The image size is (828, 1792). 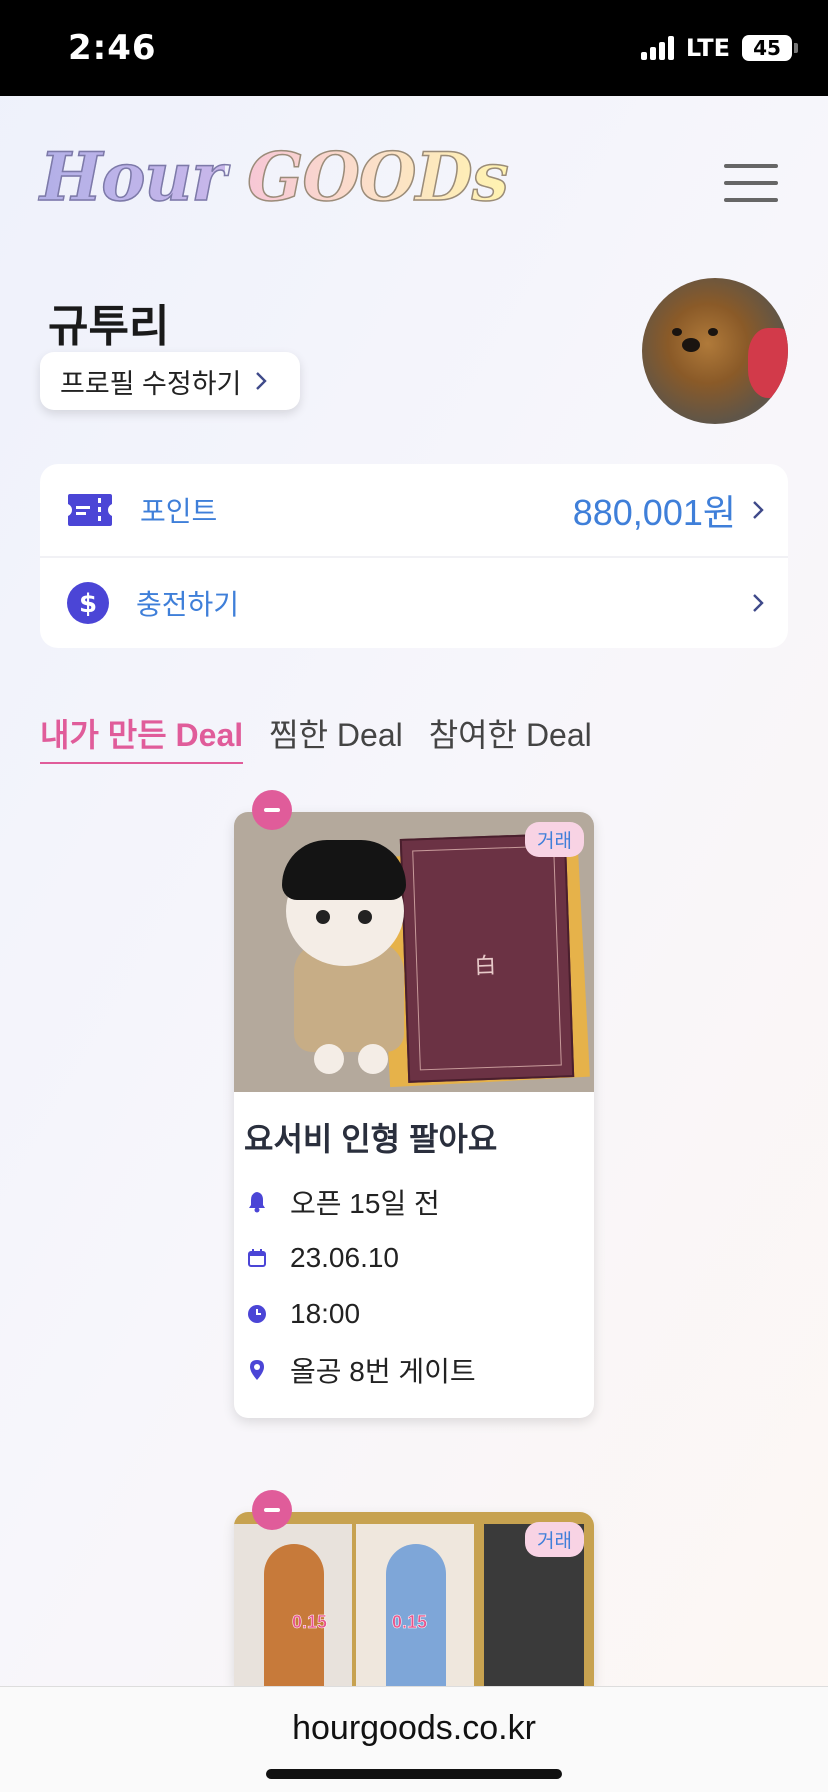 I want to click on signal-icon, so click(x=657, y=48).